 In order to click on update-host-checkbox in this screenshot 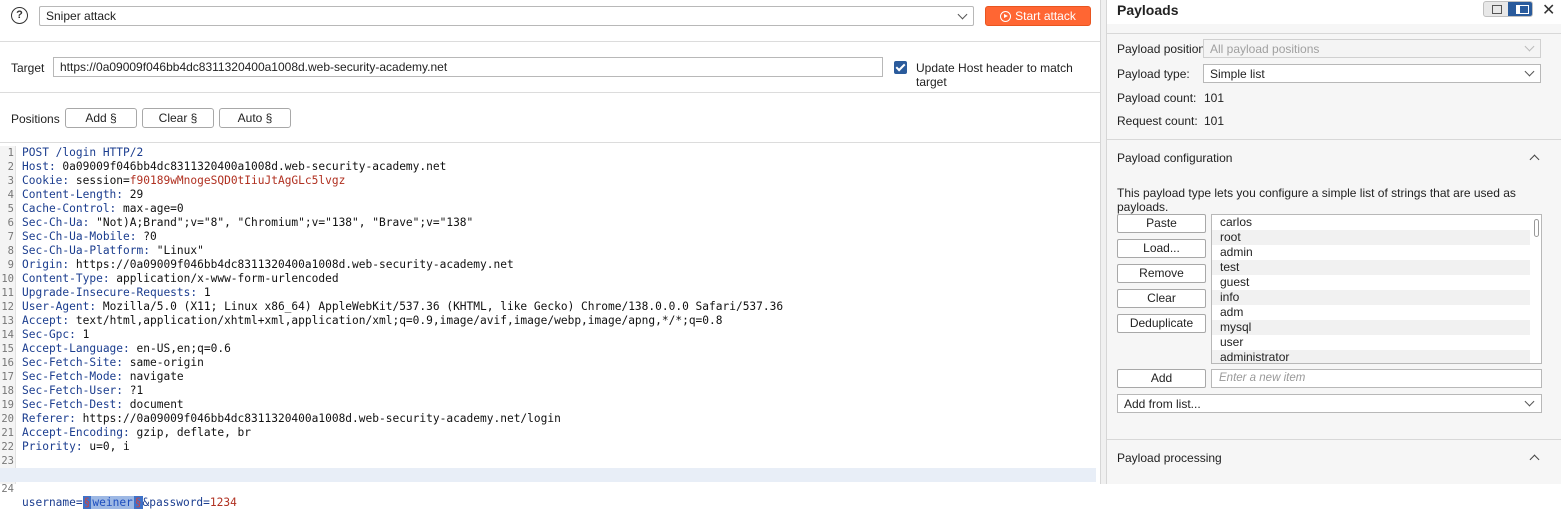, I will do `click(900, 67)`.